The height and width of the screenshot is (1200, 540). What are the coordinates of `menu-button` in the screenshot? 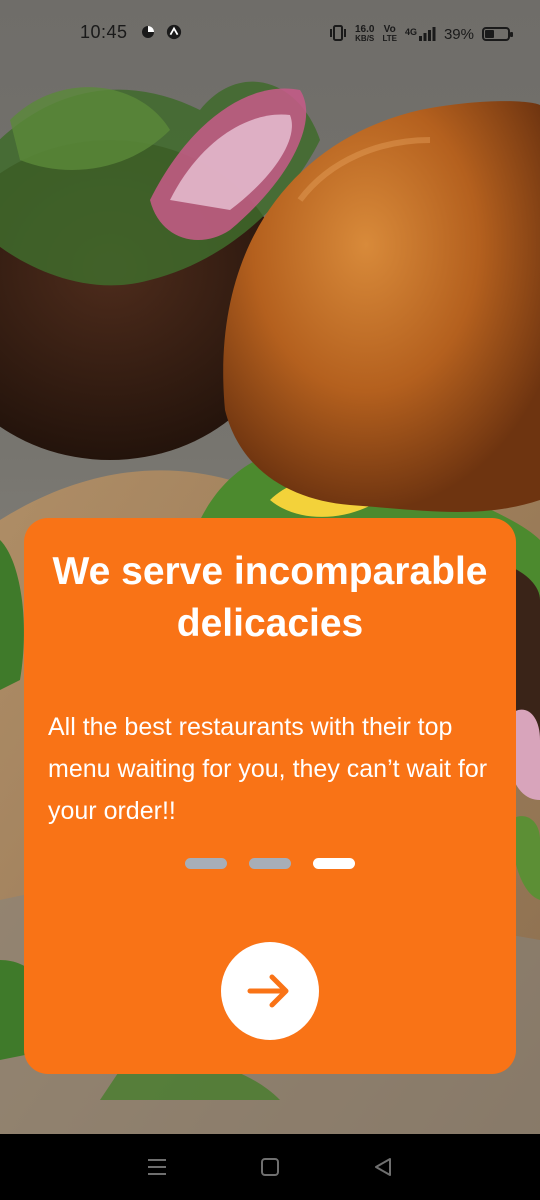 It's located at (157, 1167).